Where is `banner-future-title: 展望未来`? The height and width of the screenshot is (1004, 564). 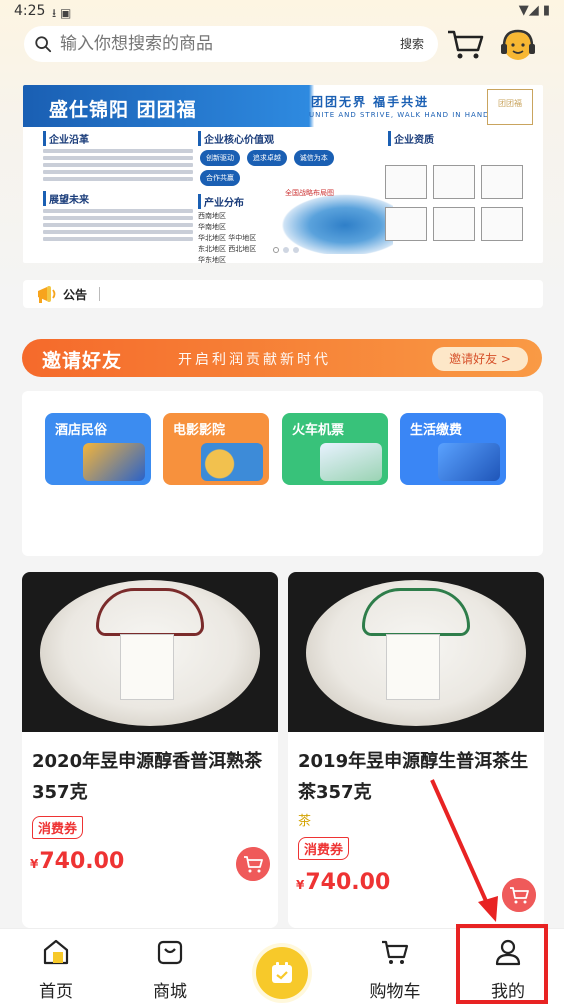
banner-future-title: 展望未来 is located at coordinates (118, 198).